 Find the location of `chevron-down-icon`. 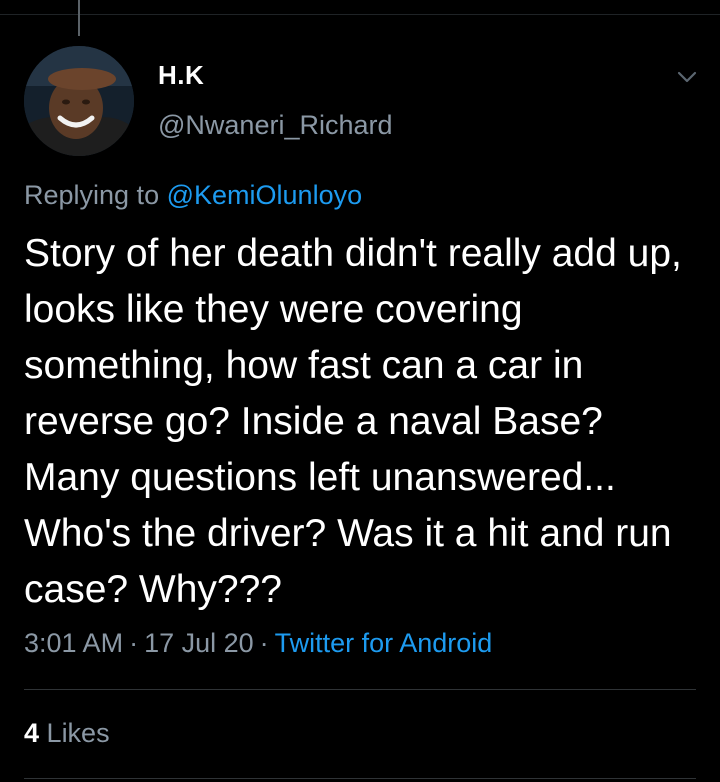

chevron-down-icon is located at coordinates (687, 77).